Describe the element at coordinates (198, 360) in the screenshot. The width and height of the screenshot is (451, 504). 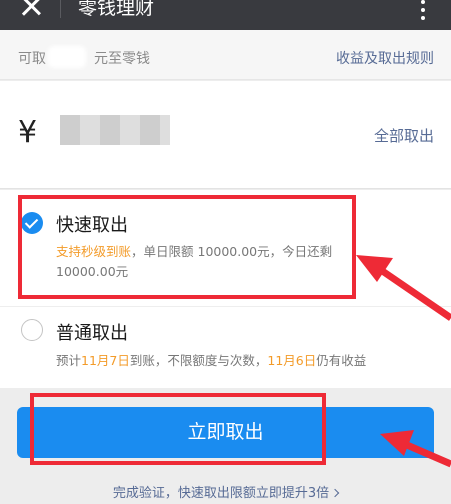
I see `normal-desc-mid: 到账，不限额度与次数，` at that location.